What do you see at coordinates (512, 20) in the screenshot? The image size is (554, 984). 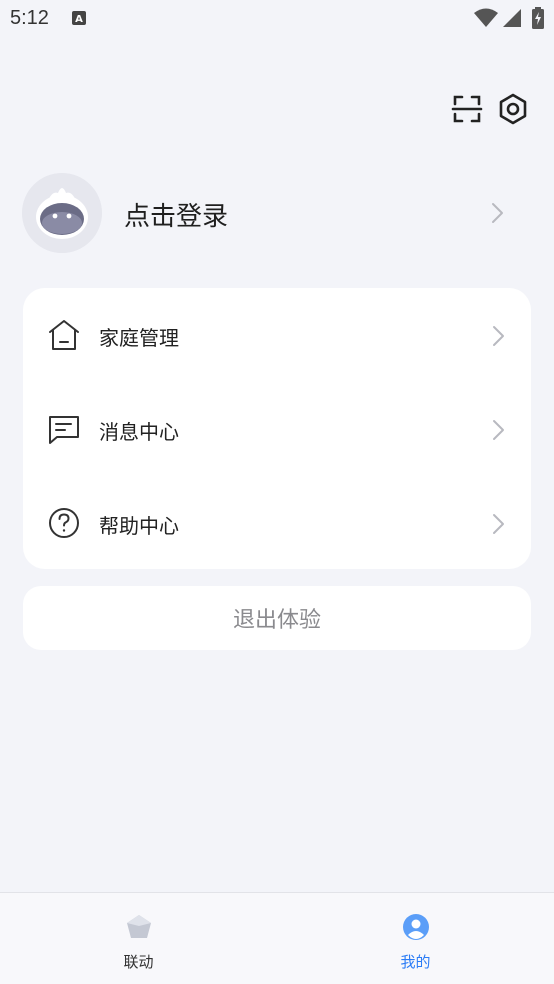 I see `cell-signal-icon` at bounding box center [512, 20].